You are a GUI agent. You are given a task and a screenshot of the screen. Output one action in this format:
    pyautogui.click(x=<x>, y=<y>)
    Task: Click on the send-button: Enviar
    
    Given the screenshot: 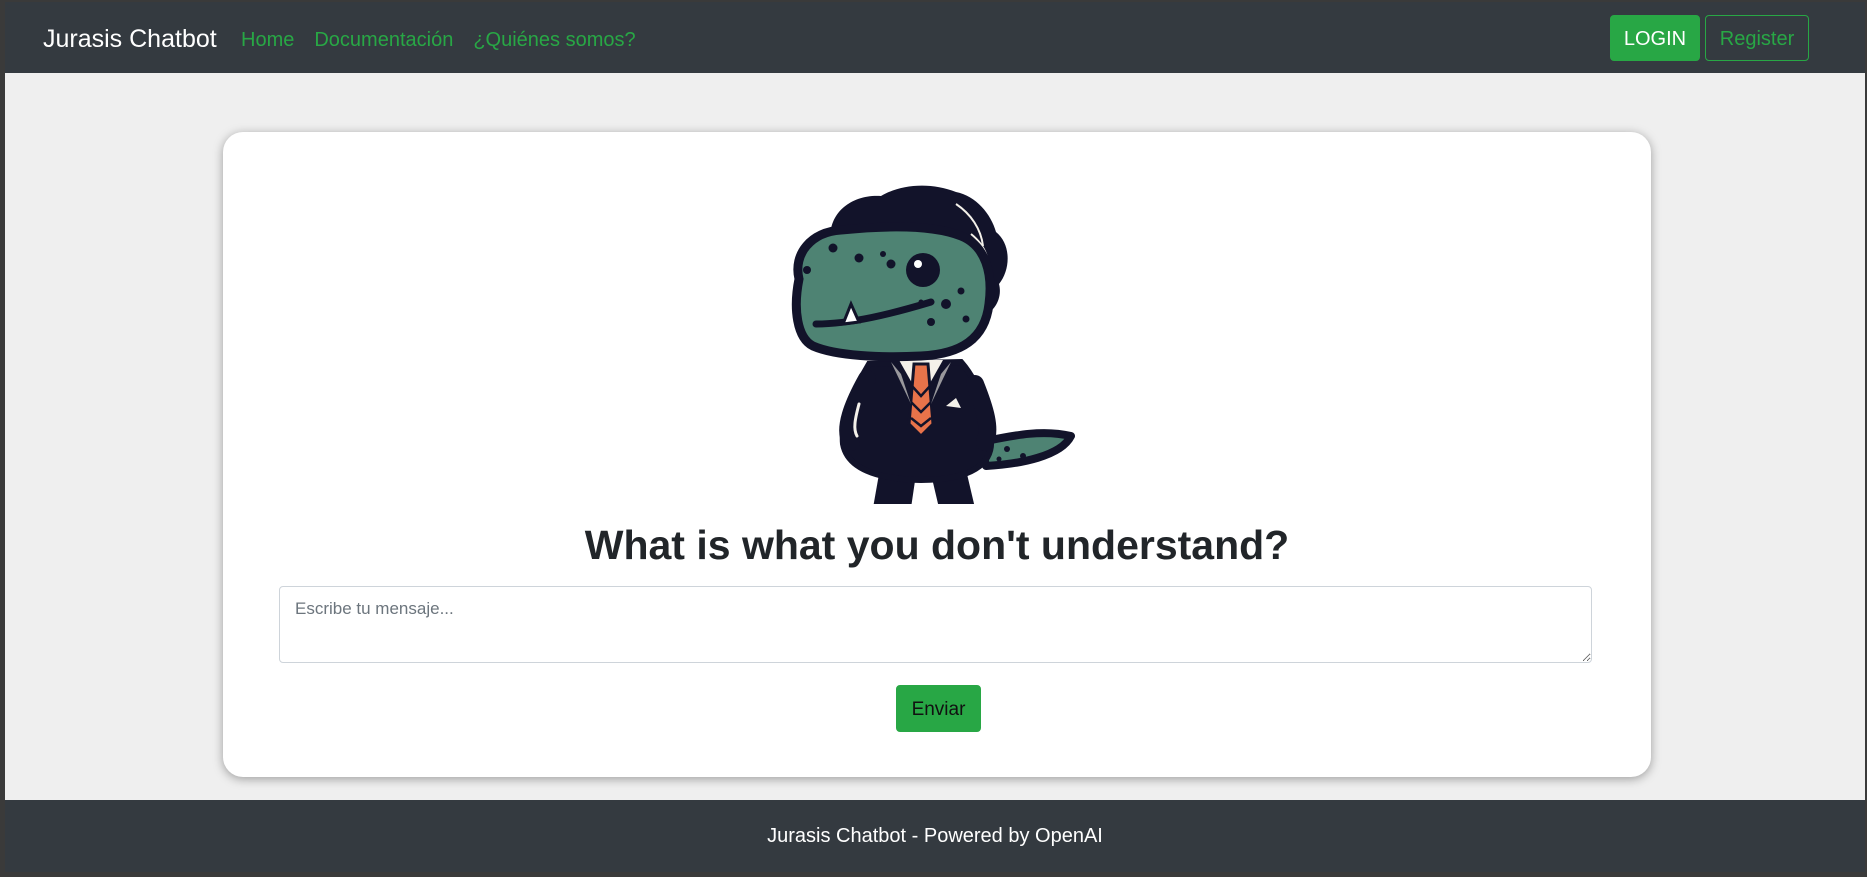 What is the action you would take?
    pyautogui.click(x=938, y=708)
    